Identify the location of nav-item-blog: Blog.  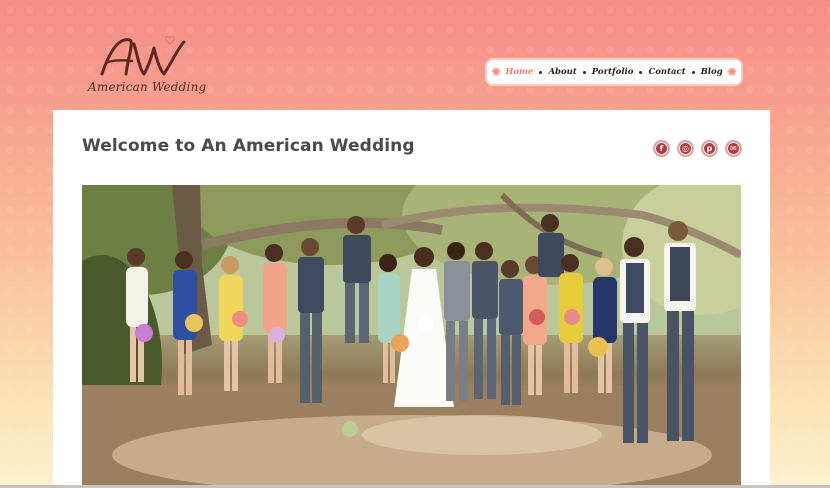
(712, 72).